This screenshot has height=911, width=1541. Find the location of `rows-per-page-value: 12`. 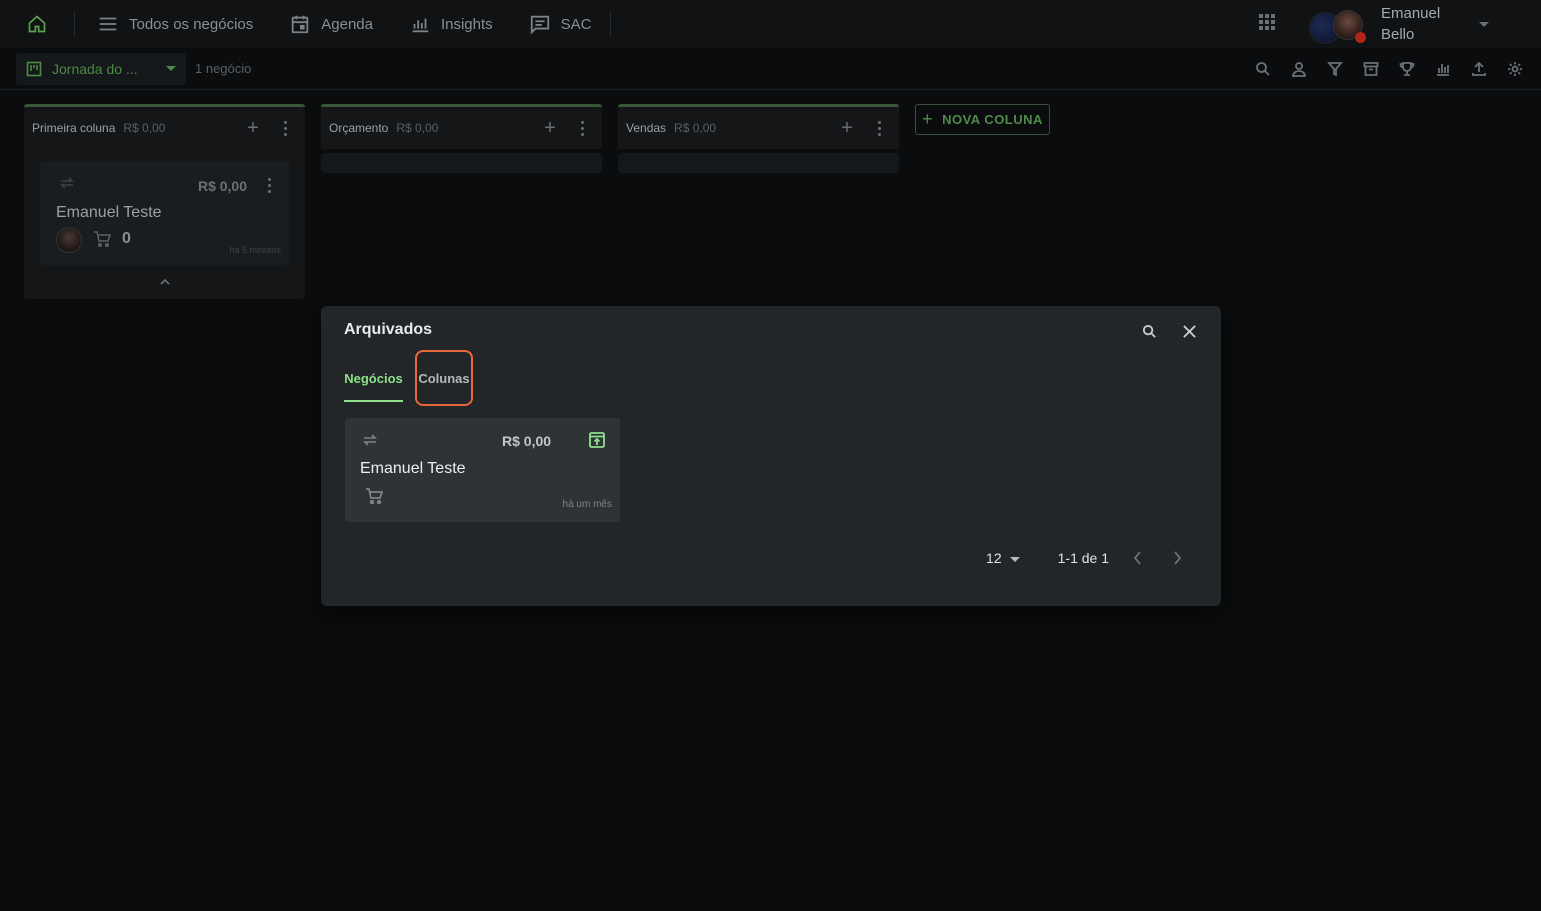

rows-per-page-value: 12 is located at coordinates (994, 558).